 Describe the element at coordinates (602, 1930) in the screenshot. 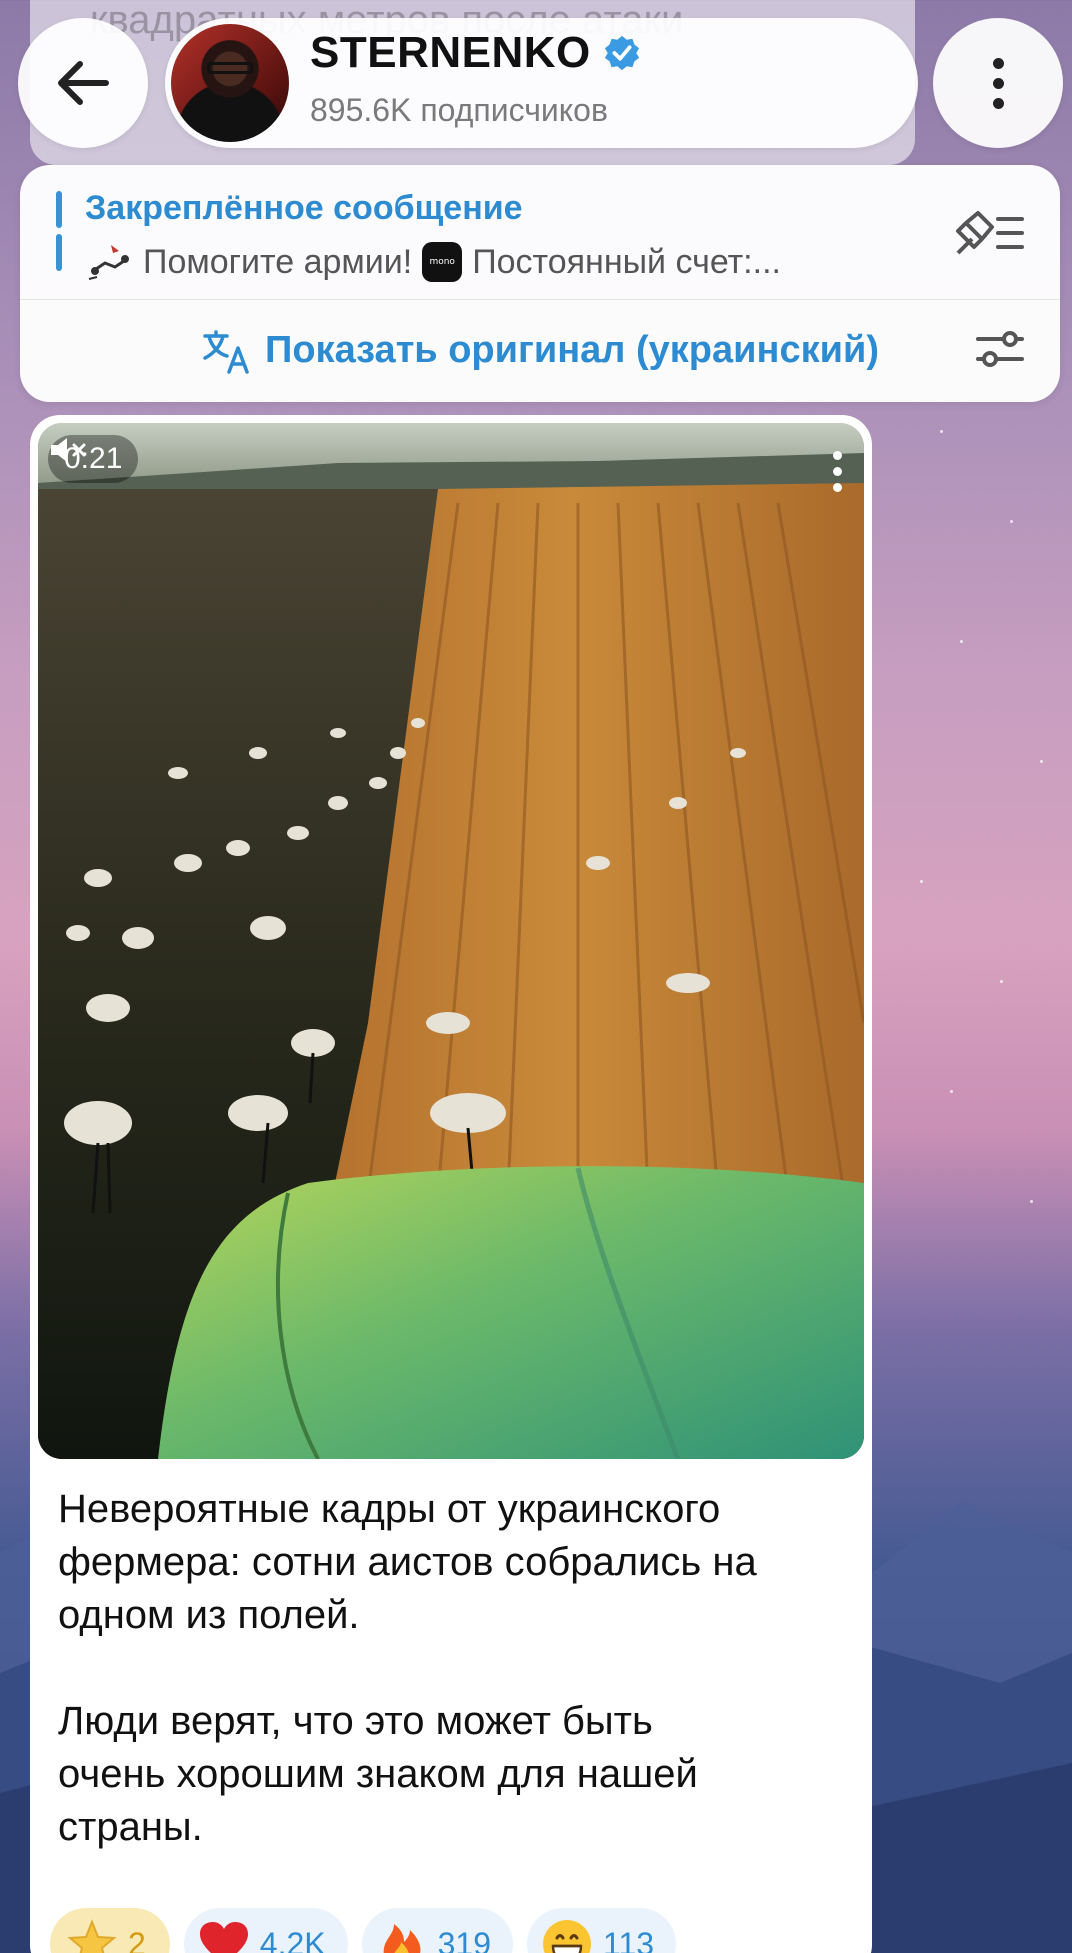

I see `reaction-grin: 113` at that location.